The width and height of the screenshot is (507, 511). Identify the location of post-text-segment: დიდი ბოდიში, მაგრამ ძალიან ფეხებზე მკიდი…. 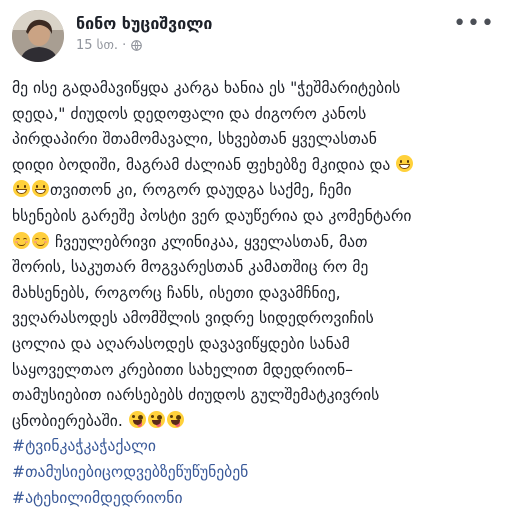
(201, 165).